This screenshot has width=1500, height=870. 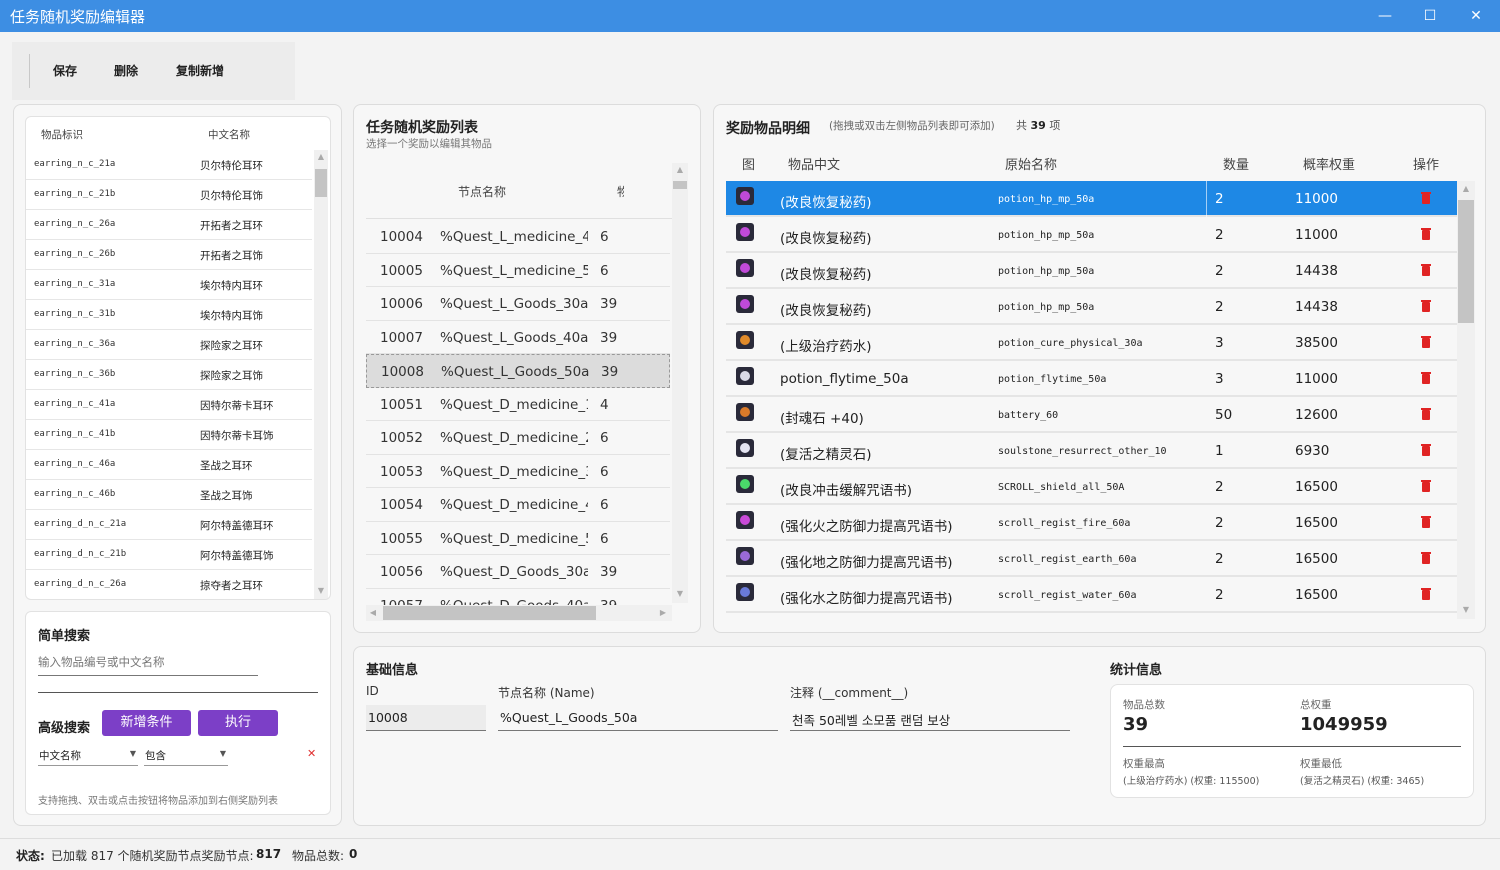 What do you see at coordinates (514, 538) in the screenshot?
I see `reward-name: %Quest_D_medicine_50` at bounding box center [514, 538].